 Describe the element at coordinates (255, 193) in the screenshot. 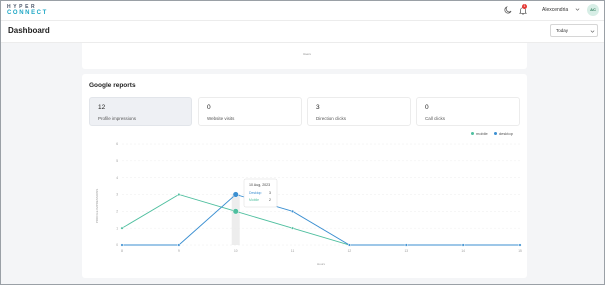

I see `tooltip-row-name: Desktop` at that location.